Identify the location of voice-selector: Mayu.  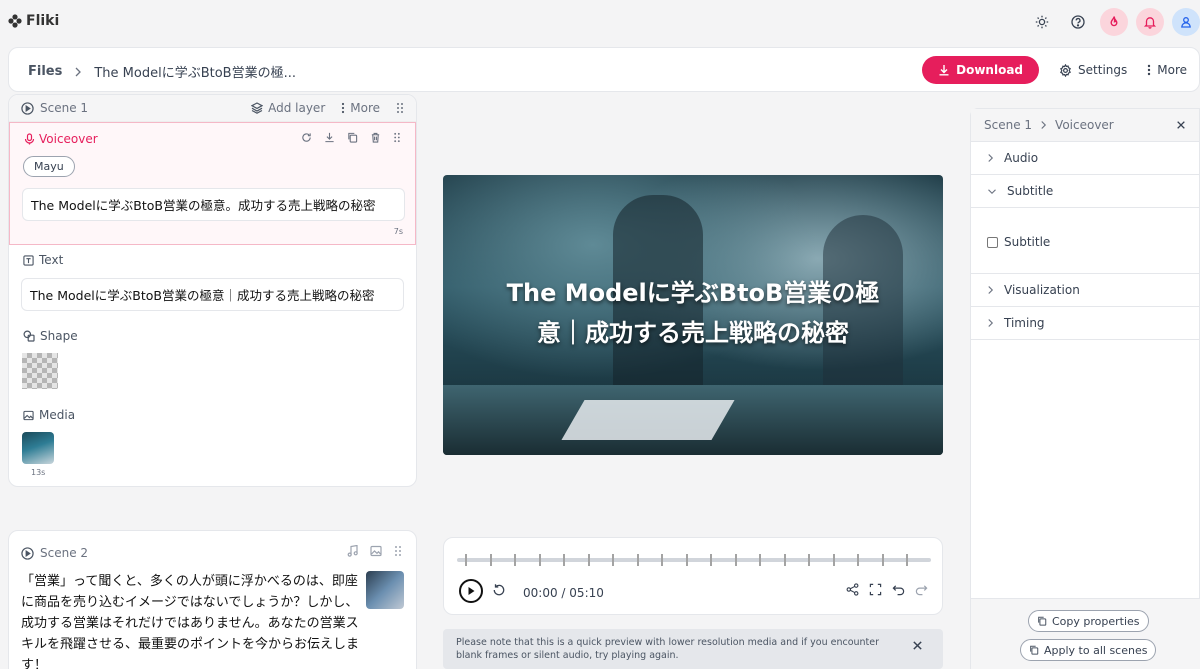
(49, 166).